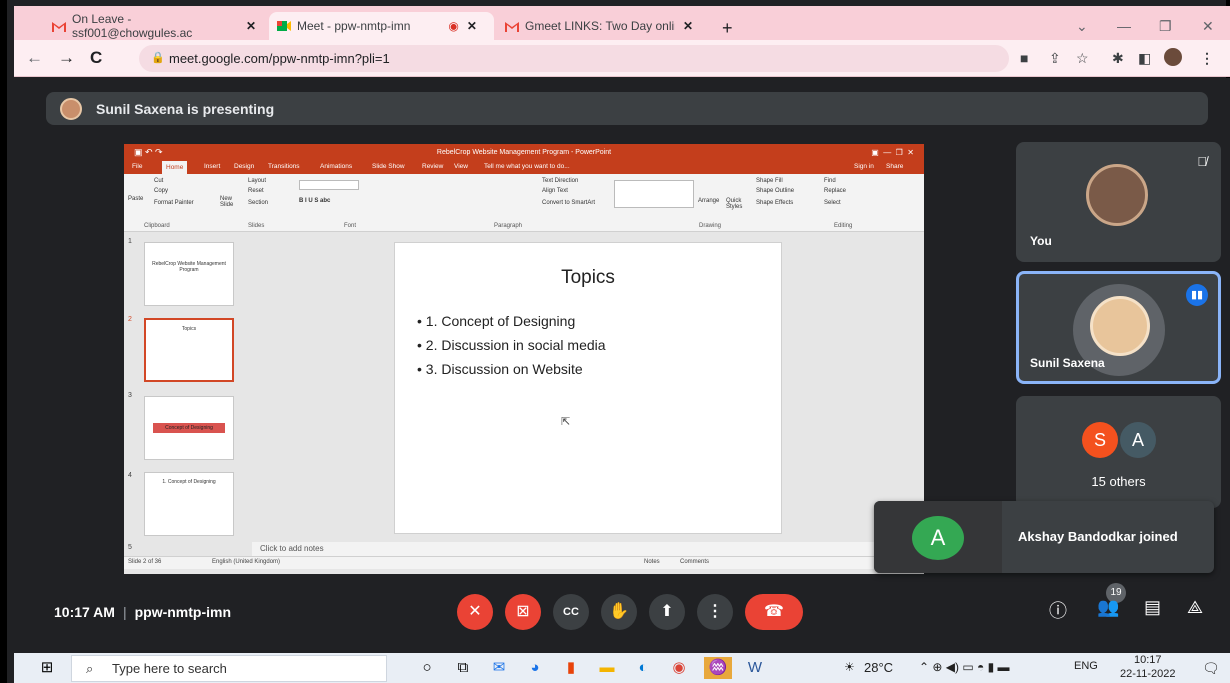  Describe the element at coordinates (47, 668) in the screenshot. I see `windows-start-icon: ⊞` at that location.